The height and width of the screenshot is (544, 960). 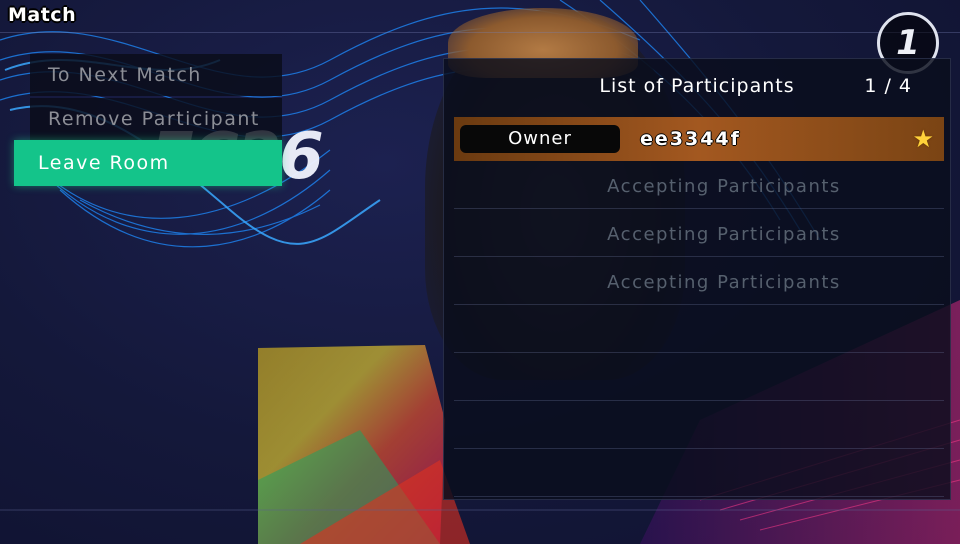 I want to click on star-icon: ★, so click(x=923, y=139).